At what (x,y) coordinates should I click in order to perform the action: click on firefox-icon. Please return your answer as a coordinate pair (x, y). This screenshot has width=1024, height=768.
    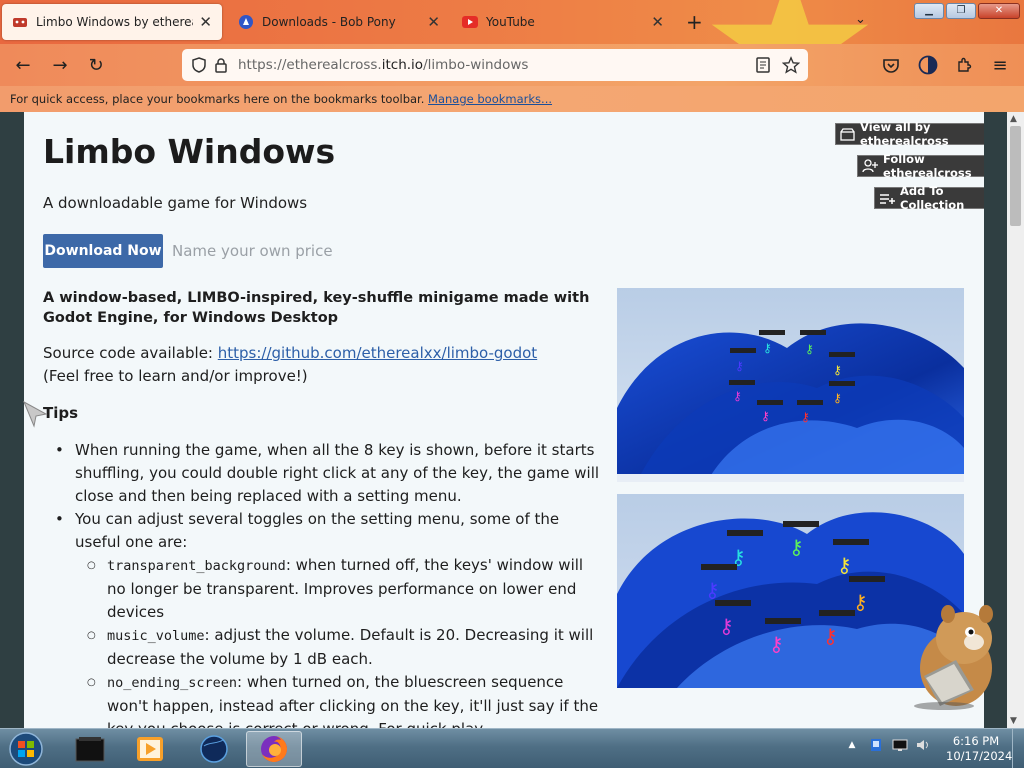
    Looking at the image, I should click on (274, 749).